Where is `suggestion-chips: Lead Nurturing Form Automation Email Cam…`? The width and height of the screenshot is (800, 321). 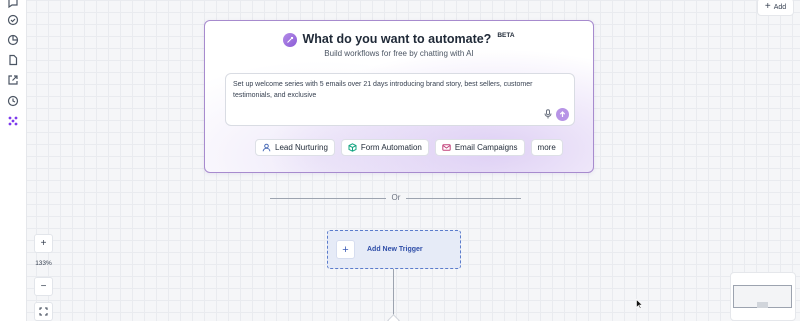 suggestion-chips: Lead Nurturing Form Automation Email Cam… is located at coordinates (409, 147).